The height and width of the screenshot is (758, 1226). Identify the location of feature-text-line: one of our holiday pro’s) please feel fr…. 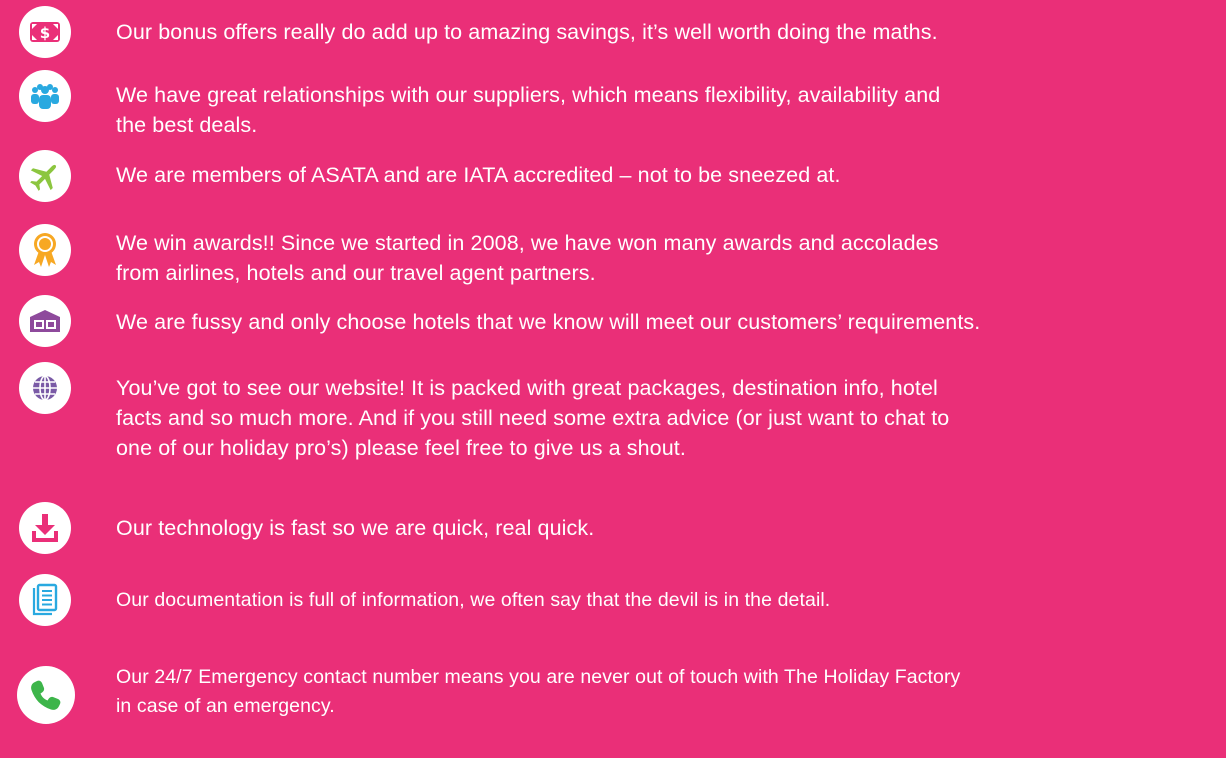
(401, 448).